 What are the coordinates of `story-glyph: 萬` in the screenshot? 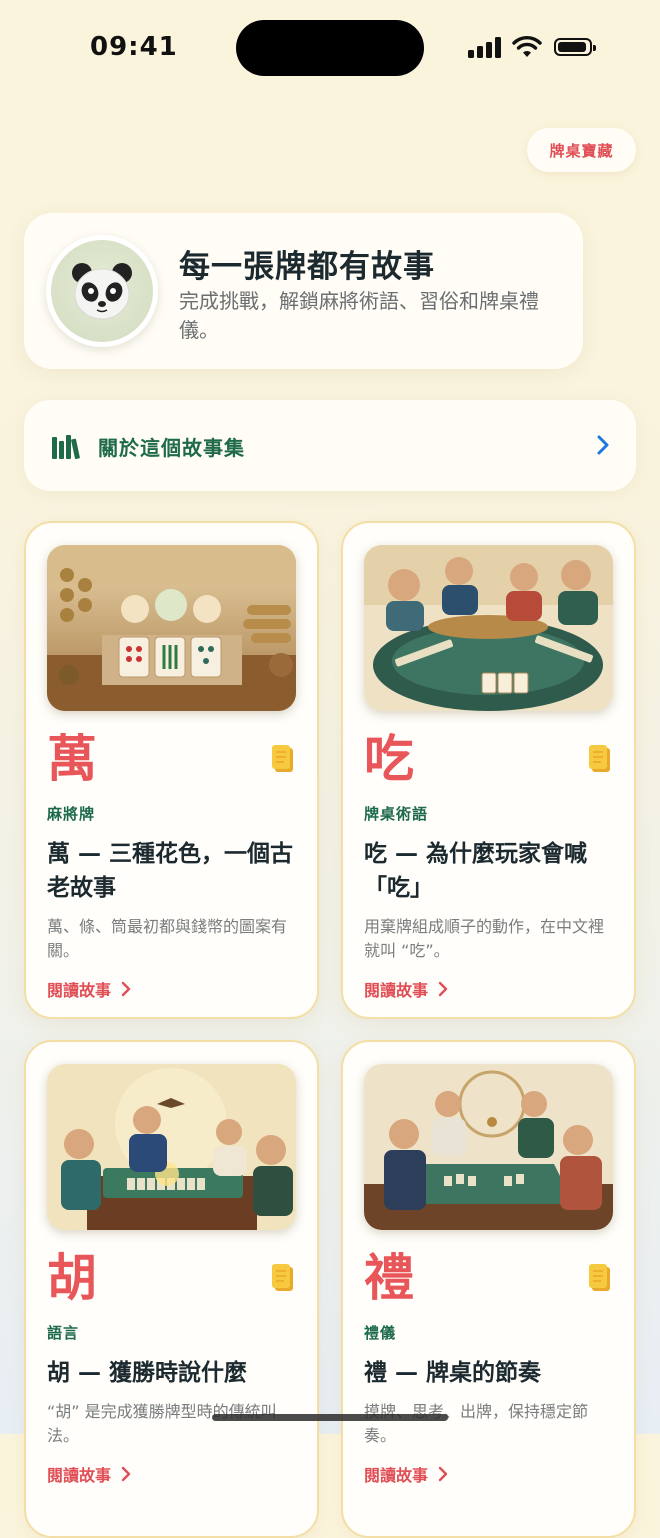 It's located at (72, 759).